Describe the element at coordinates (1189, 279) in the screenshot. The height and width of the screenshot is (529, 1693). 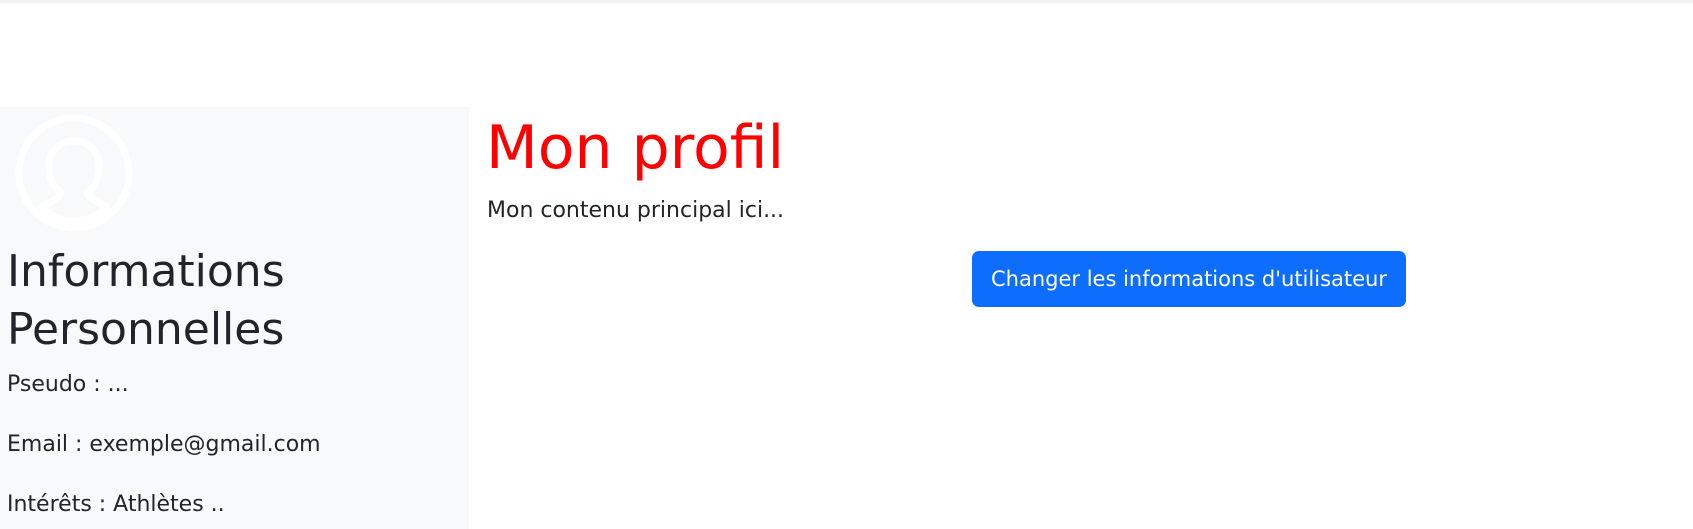
I see `change-user-info-button: Changer les informations d'utilisateur` at that location.